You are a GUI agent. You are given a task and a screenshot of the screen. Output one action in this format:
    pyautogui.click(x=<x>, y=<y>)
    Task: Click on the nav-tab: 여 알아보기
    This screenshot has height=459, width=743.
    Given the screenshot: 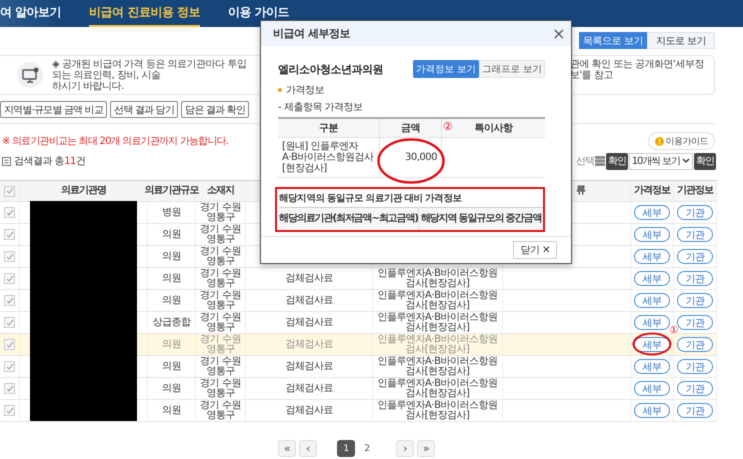 What is the action you would take?
    pyautogui.click(x=31, y=13)
    